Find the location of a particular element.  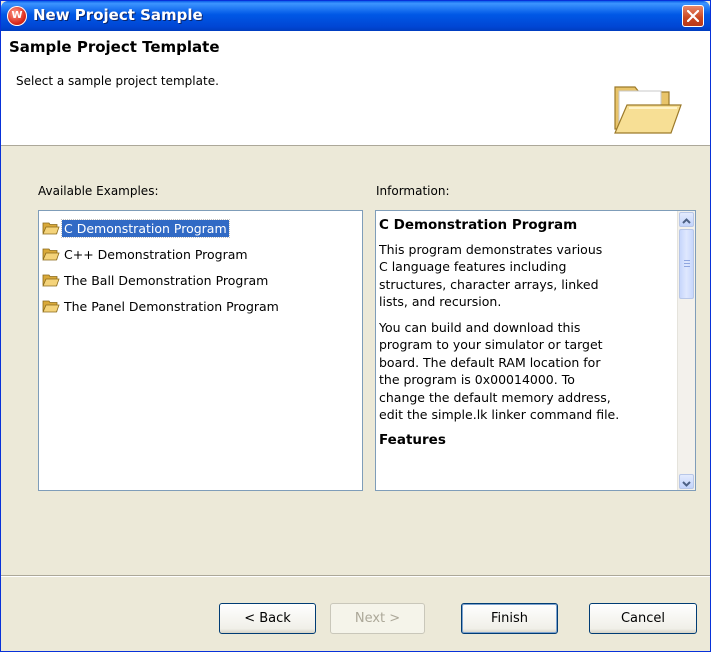

list-item-label: C Demonstration Program is located at coordinates (145, 228).